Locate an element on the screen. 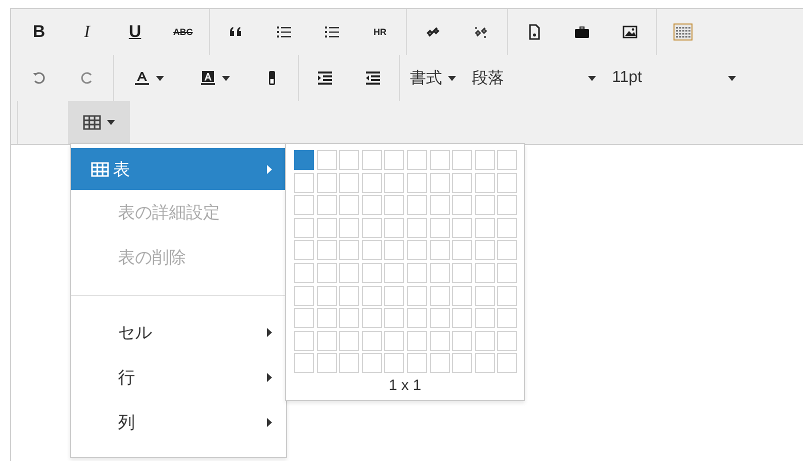 The image size is (803, 461). menu-item: 列 is located at coordinates (178, 422).